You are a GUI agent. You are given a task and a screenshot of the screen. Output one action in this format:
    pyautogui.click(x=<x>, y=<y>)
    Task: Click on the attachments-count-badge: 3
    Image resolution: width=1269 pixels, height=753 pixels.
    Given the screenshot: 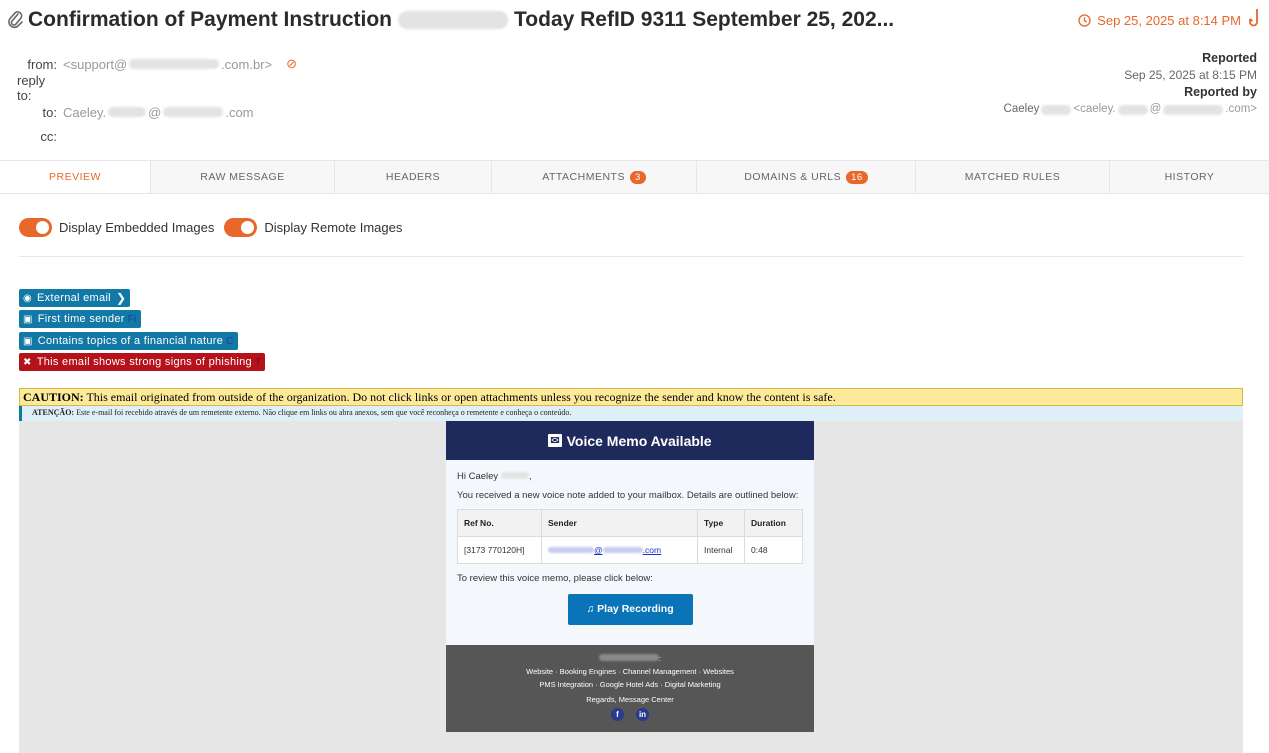 What is the action you would take?
    pyautogui.click(x=637, y=177)
    